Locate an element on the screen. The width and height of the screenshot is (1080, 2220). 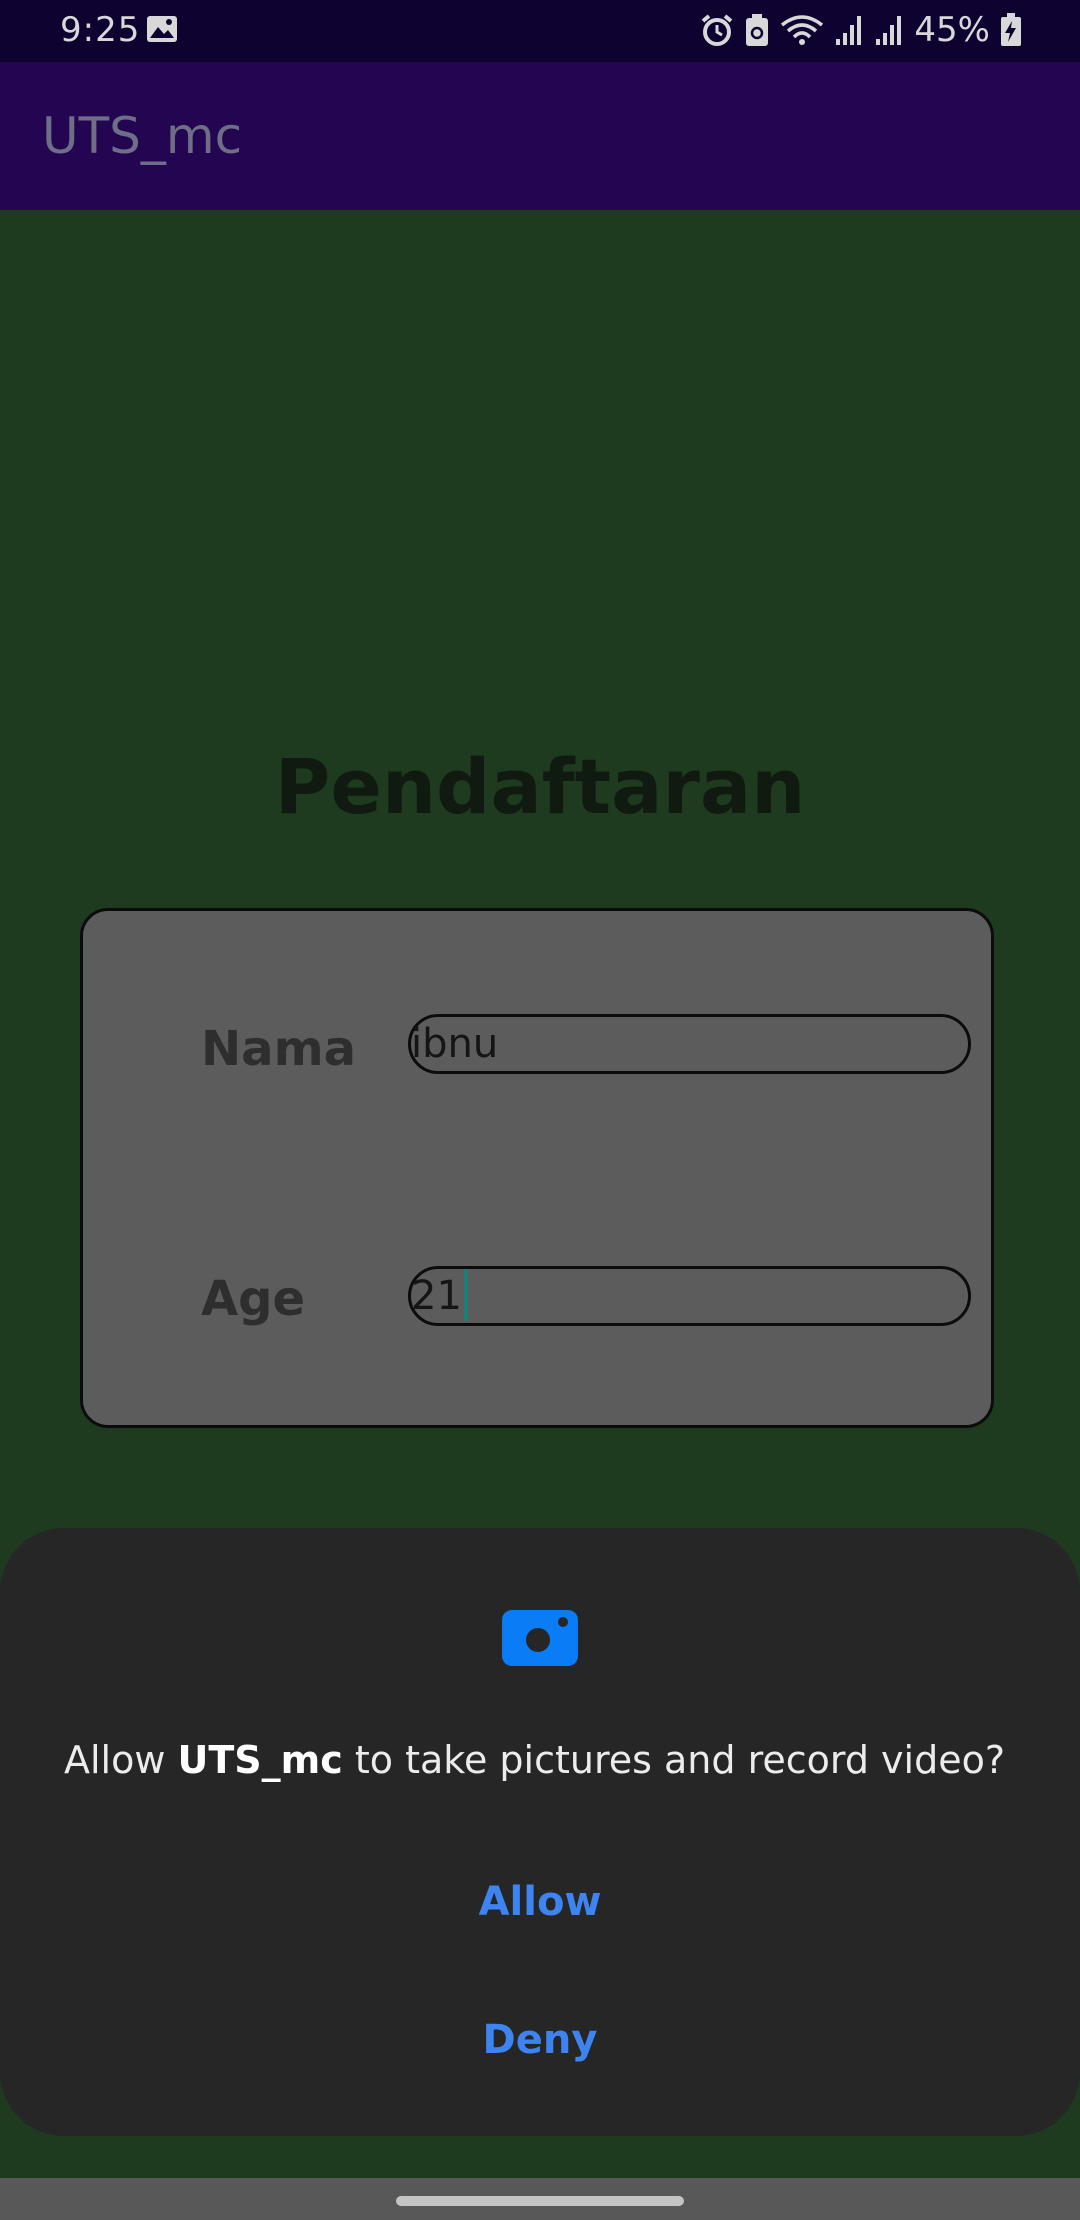
age-input: 21 is located at coordinates (689, 1296).